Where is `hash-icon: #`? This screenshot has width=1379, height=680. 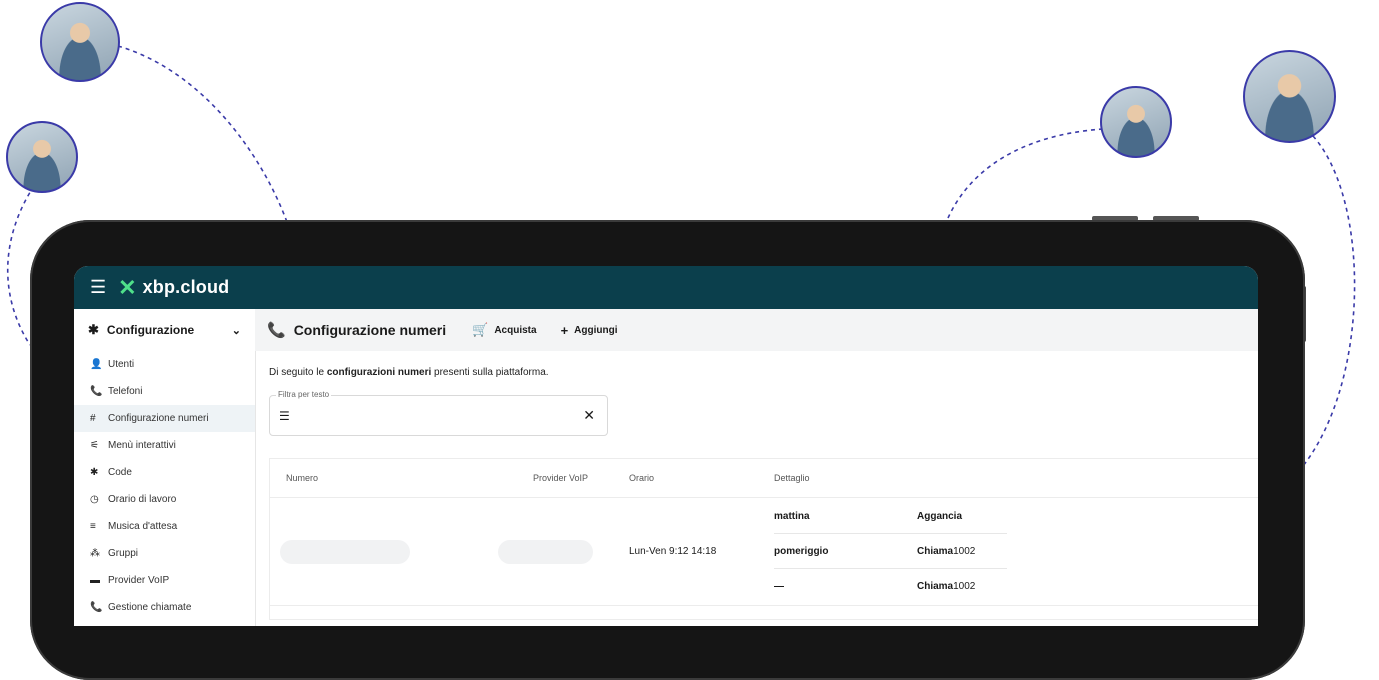
hash-icon: # is located at coordinates (93, 418).